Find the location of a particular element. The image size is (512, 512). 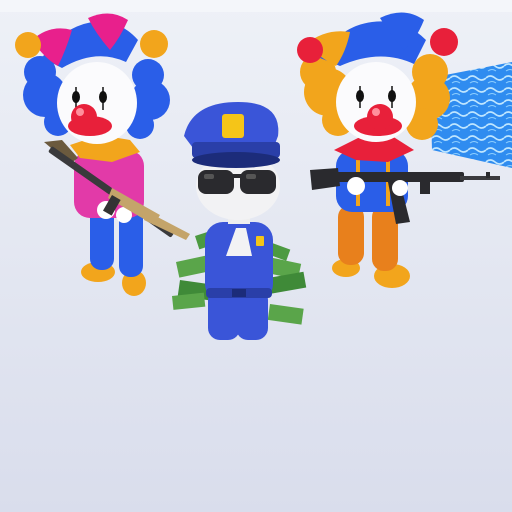

officer-hat-badge is located at coordinates (233, 126).